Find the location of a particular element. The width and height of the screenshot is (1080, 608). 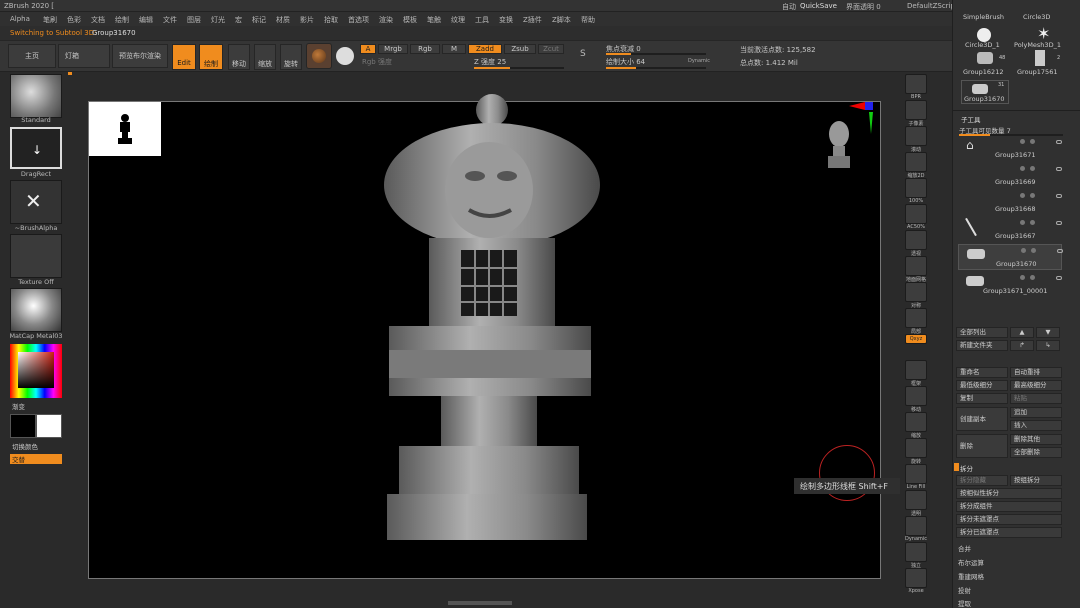

draw-size-track is located at coordinates (656, 68).